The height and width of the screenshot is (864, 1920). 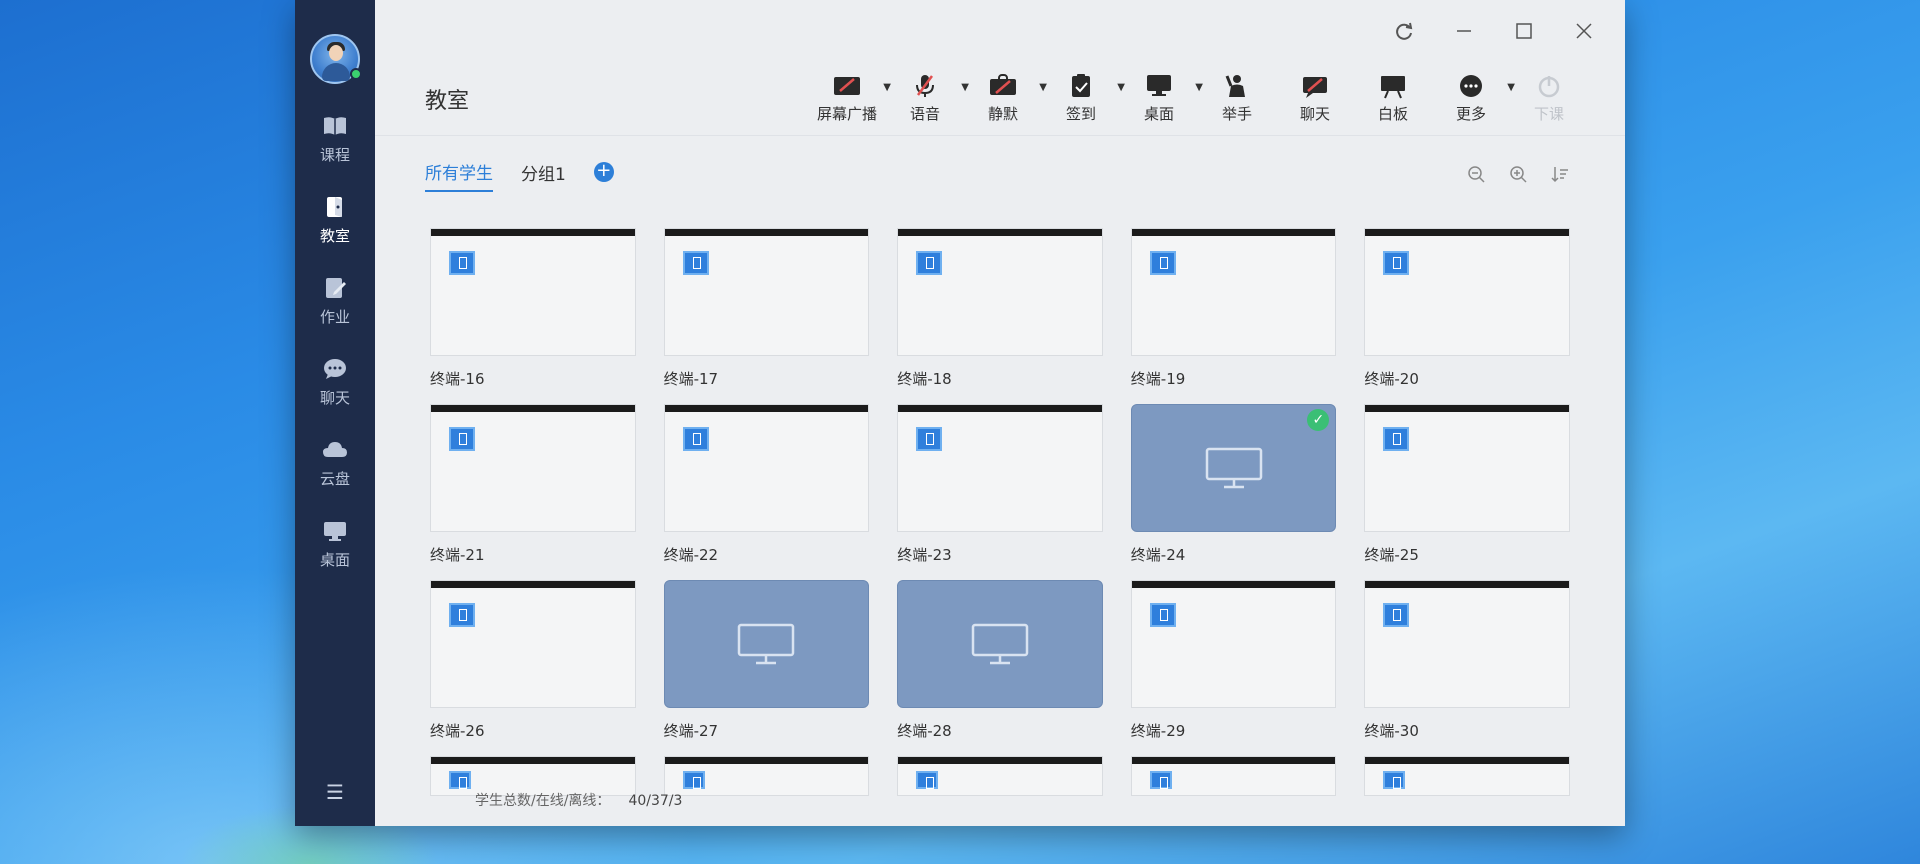 I want to click on terminal-card: 终端-23, so click(x=1000, y=487).